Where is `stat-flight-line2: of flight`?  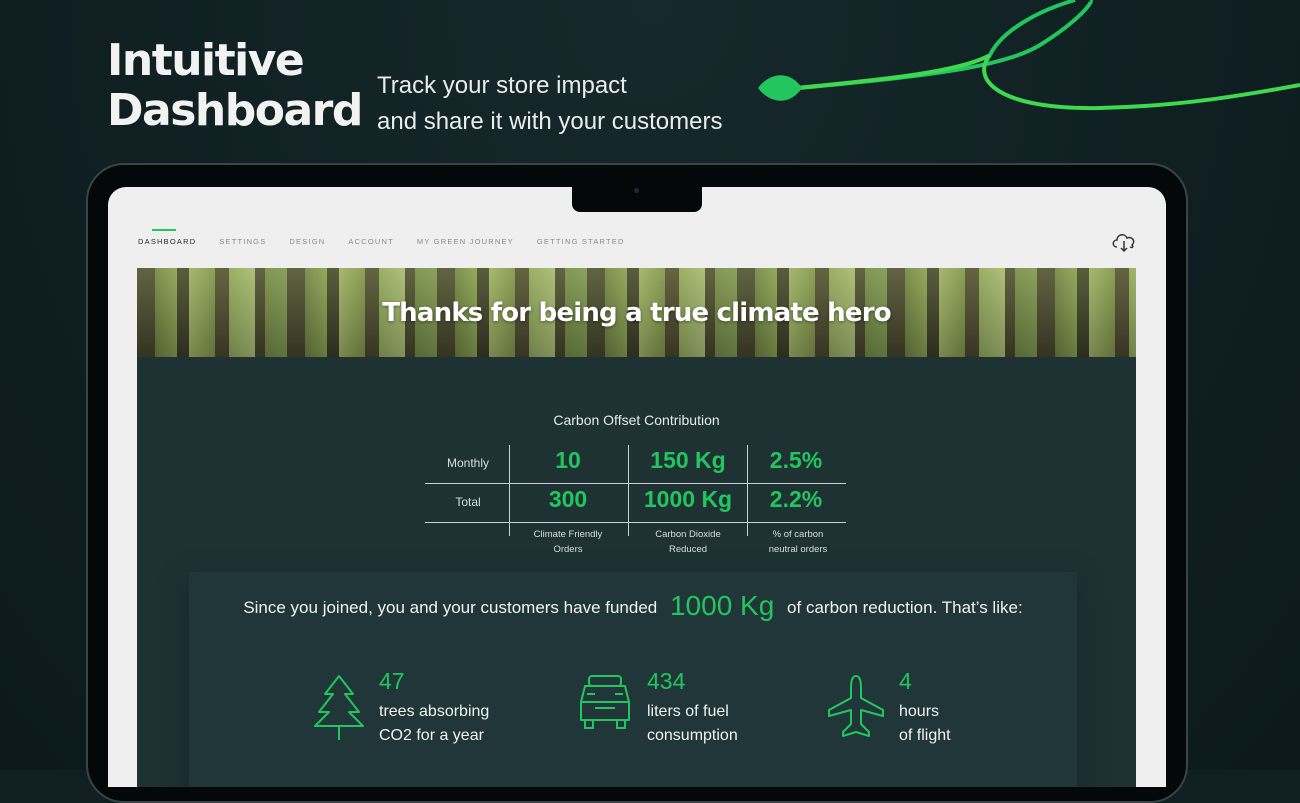
stat-flight-line2: of flight is located at coordinates (925, 735).